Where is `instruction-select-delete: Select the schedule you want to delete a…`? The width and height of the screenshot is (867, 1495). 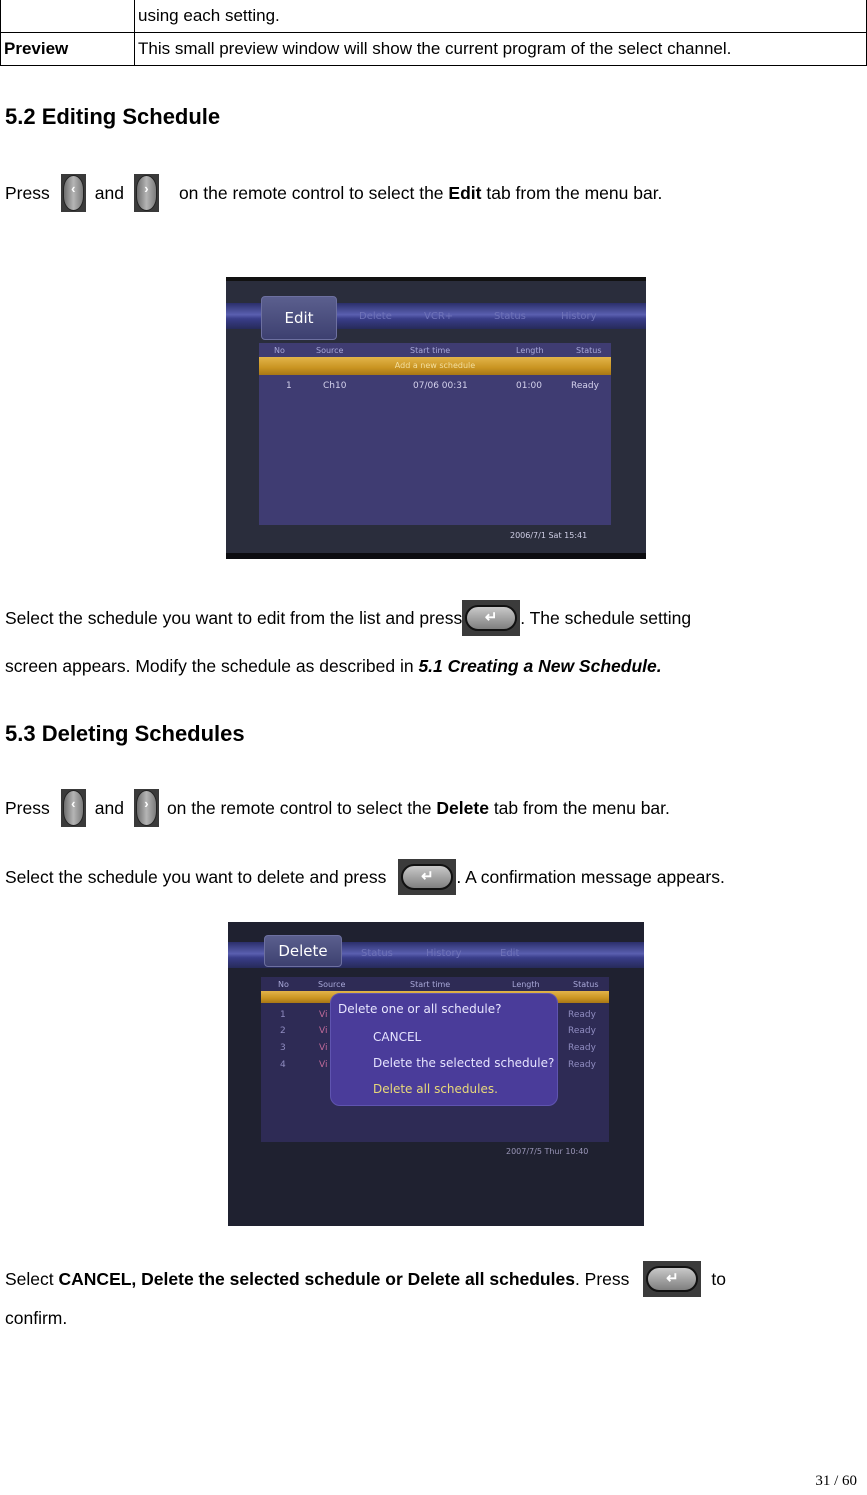 instruction-select-delete: Select the schedule you want to delete a… is located at coordinates (365, 877).